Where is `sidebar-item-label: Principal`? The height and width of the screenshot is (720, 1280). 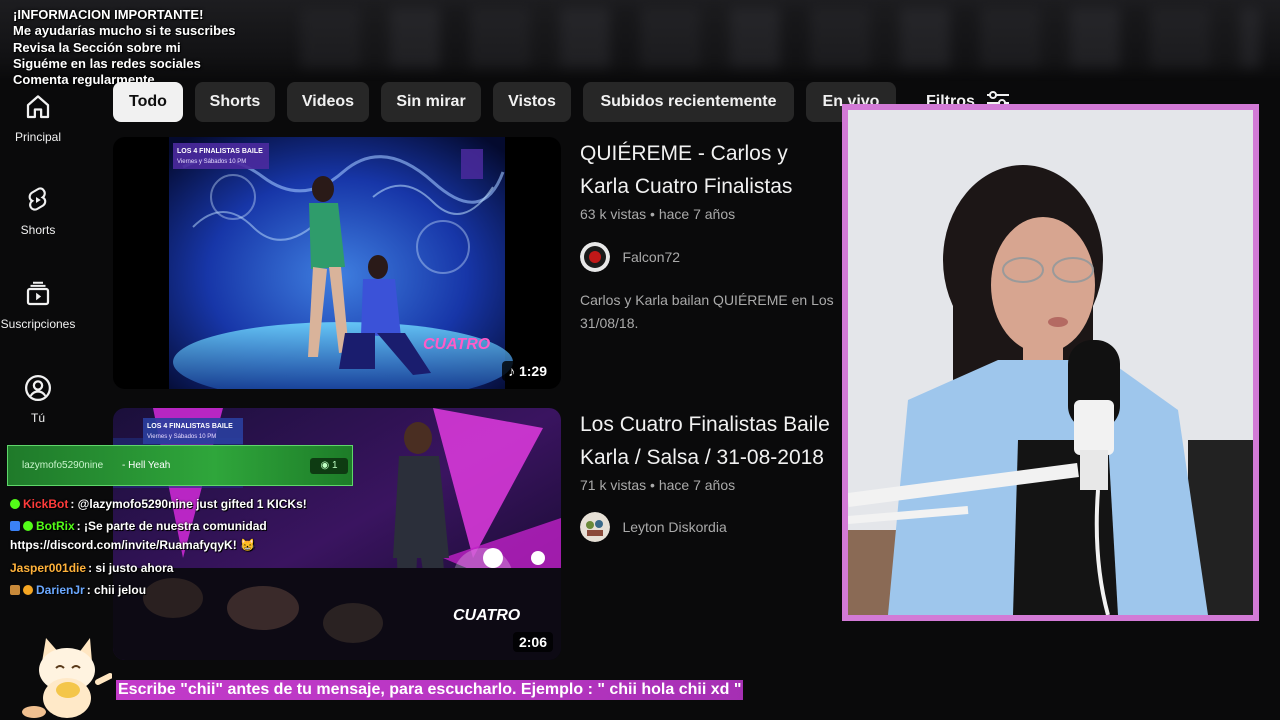 sidebar-item-label: Principal is located at coordinates (38, 137).